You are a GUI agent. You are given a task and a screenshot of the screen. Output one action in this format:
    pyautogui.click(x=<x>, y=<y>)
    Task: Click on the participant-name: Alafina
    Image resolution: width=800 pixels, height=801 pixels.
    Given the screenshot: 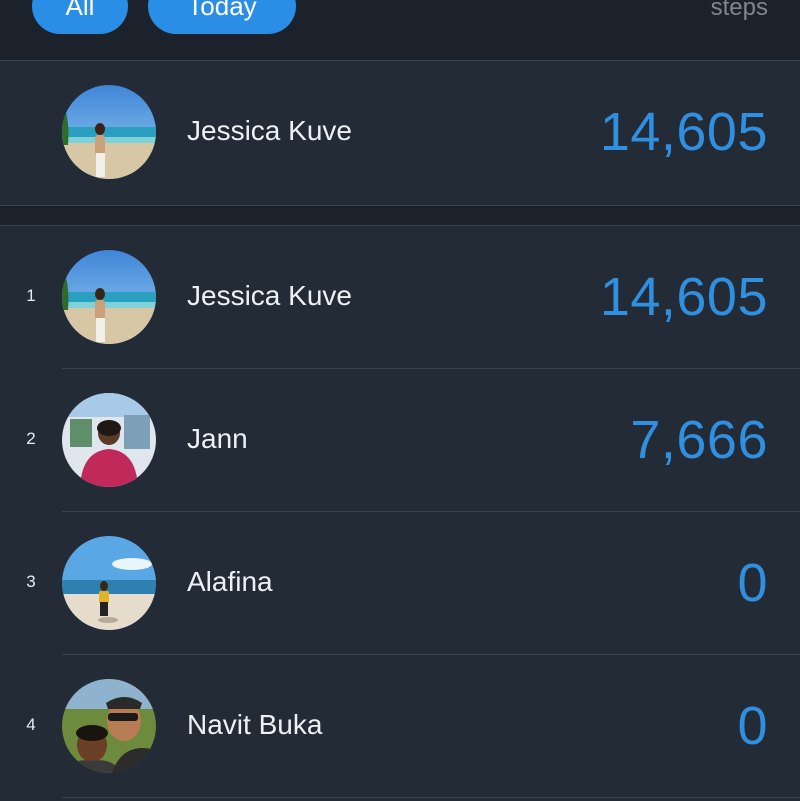 What is the action you would take?
    pyautogui.click(x=230, y=581)
    